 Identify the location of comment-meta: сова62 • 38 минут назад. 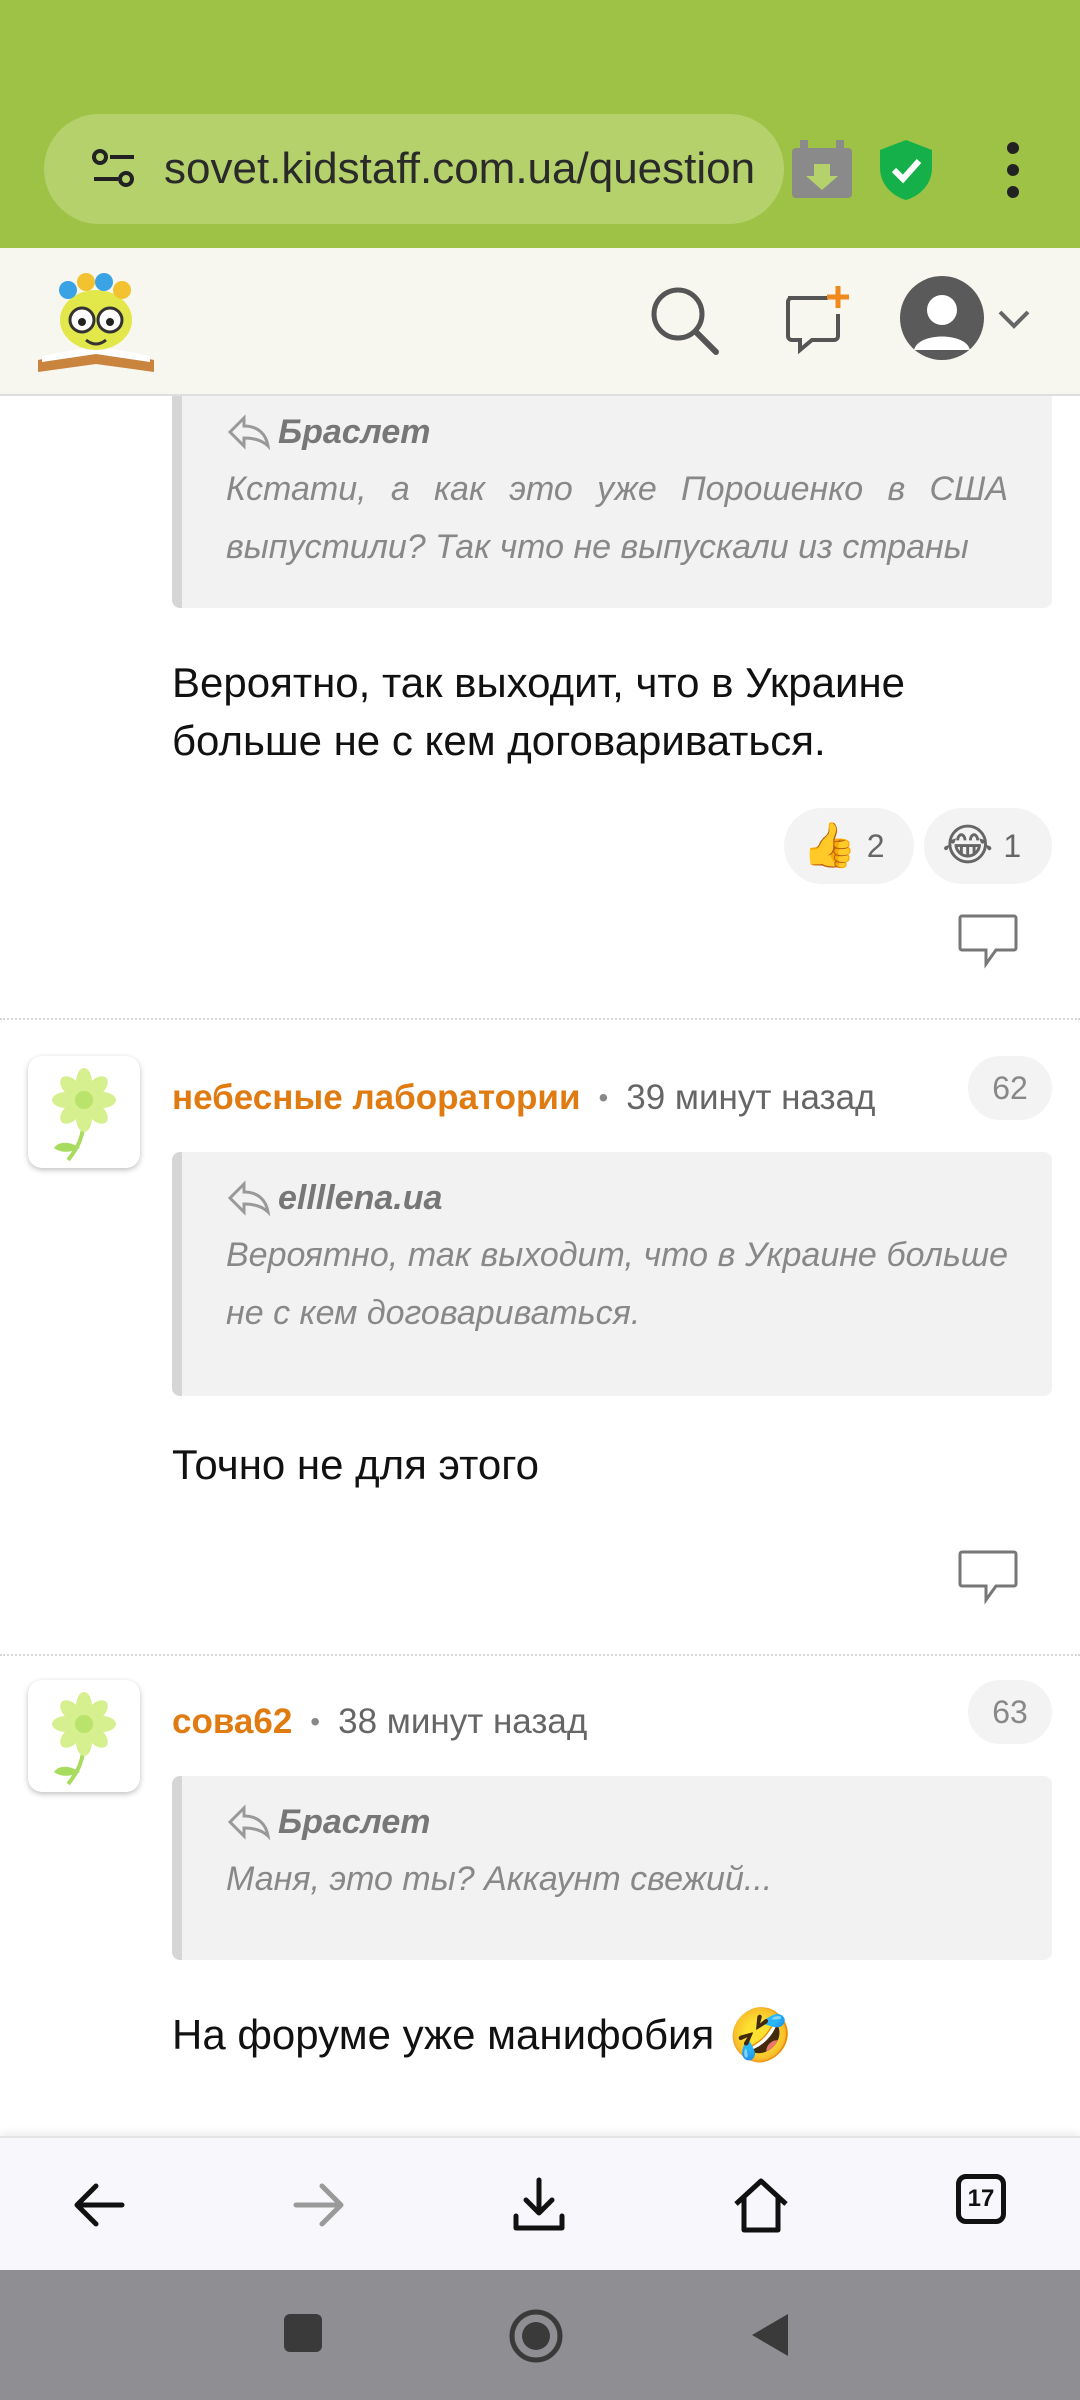
(380, 1722).